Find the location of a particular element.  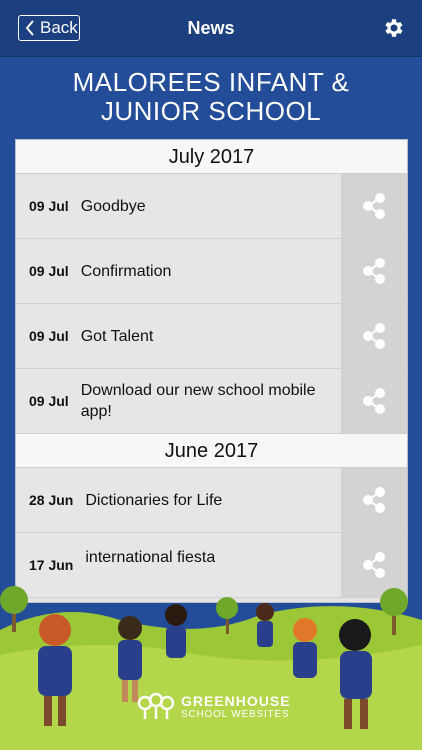

news-item: 09 Jul Got Talent is located at coordinates (211, 336).